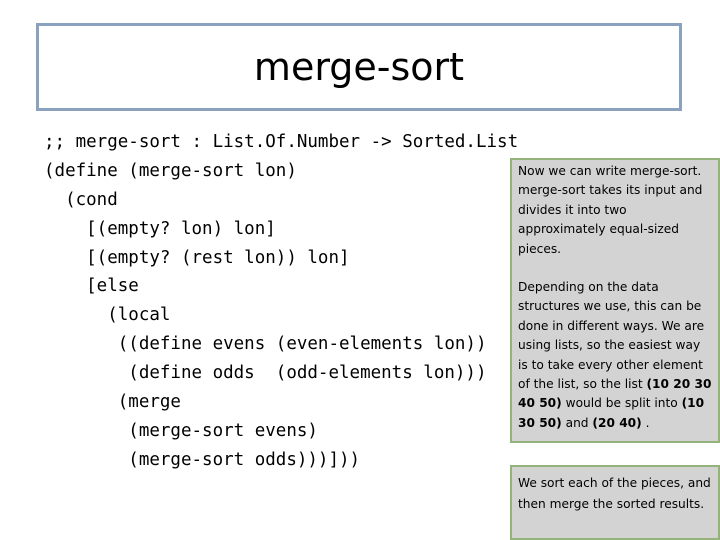  Describe the element at coordinates (170, 170) in the screenshot. I see `code-line: (define (merge-sort lon)` at that location.